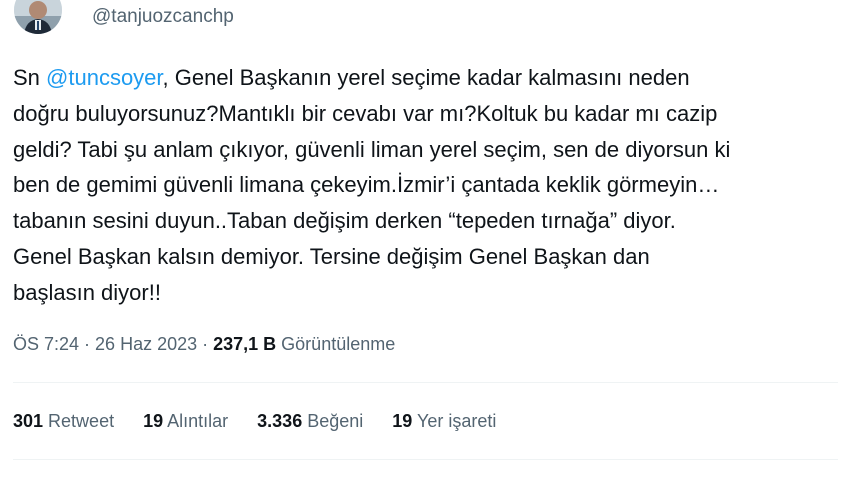  I want to click on avatar, so click(38, 17).